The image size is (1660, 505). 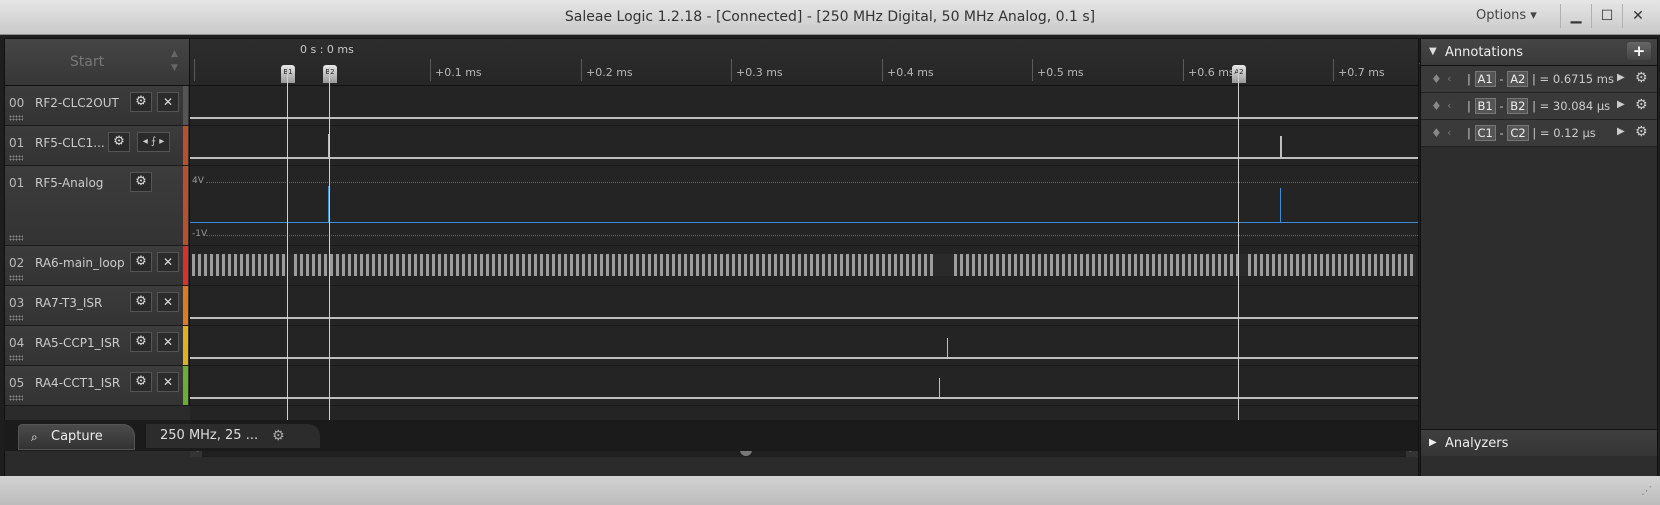 What do you see at coordinates (458, 72) in the screenshot?
I see `ruler-tick-label: +0.1 ms` at bounding box center [458, 72].